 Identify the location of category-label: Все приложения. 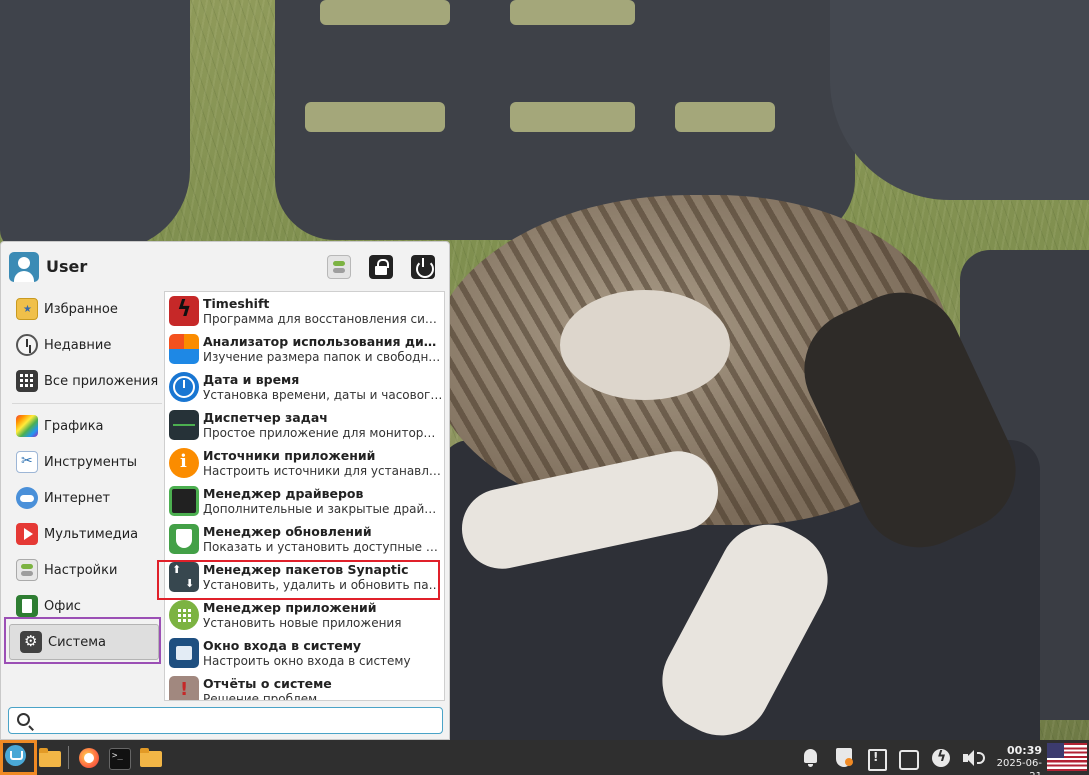
(101, 381).